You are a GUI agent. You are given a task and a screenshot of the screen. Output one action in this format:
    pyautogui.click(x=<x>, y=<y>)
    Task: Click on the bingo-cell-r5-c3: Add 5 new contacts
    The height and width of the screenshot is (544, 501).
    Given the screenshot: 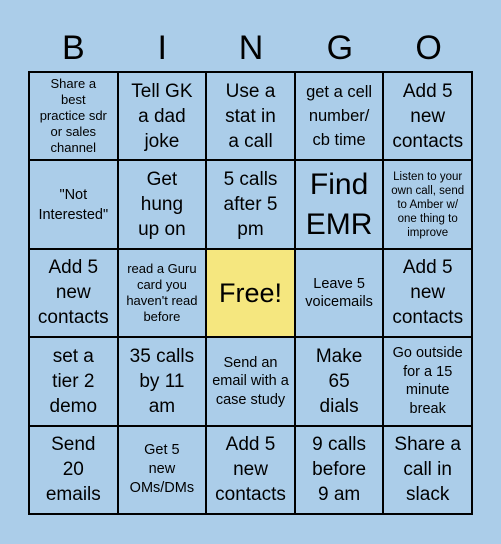 What is the action you would take?
    pyautogui.click(x=250, y=469)
    